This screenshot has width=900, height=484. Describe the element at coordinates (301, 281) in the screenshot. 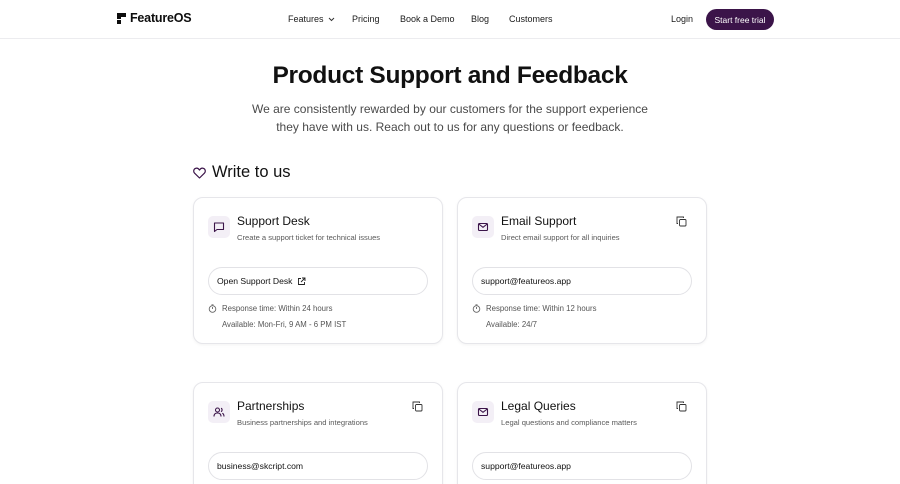

I see `external-link-icon` at that location.